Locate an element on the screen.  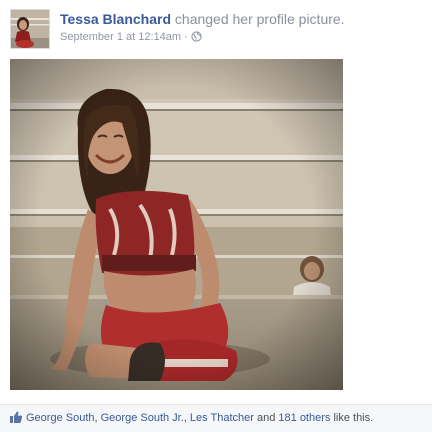
globe-icon is located at coordinates (196, 38).